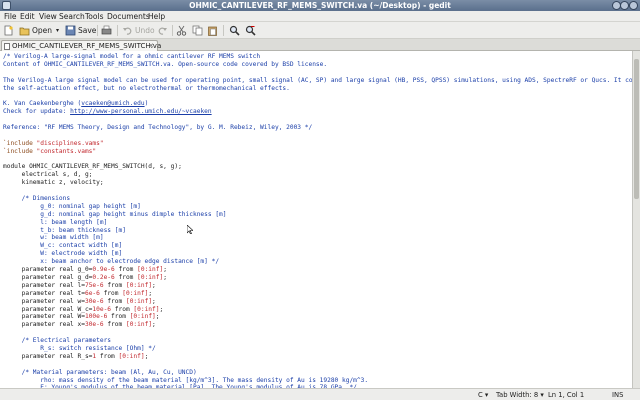  Describe the element at coordinates (317, 207) in the screenshot. I see `code-line: g_0: nominal gap height [m]` at that location.